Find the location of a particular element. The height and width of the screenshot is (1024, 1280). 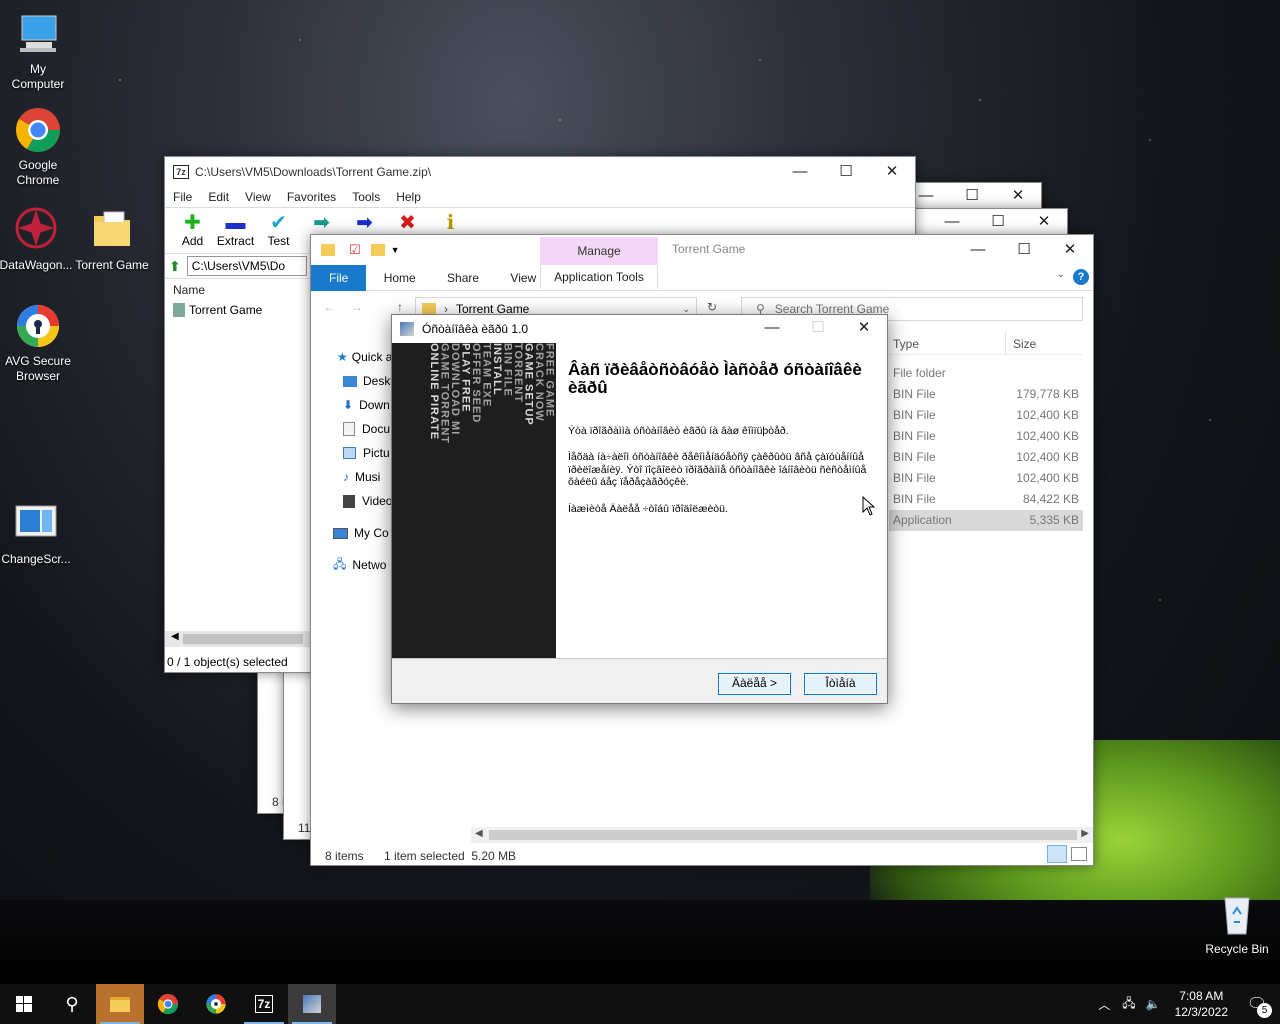

taskbar-avg-browser is located at coordinates (216, 1004).